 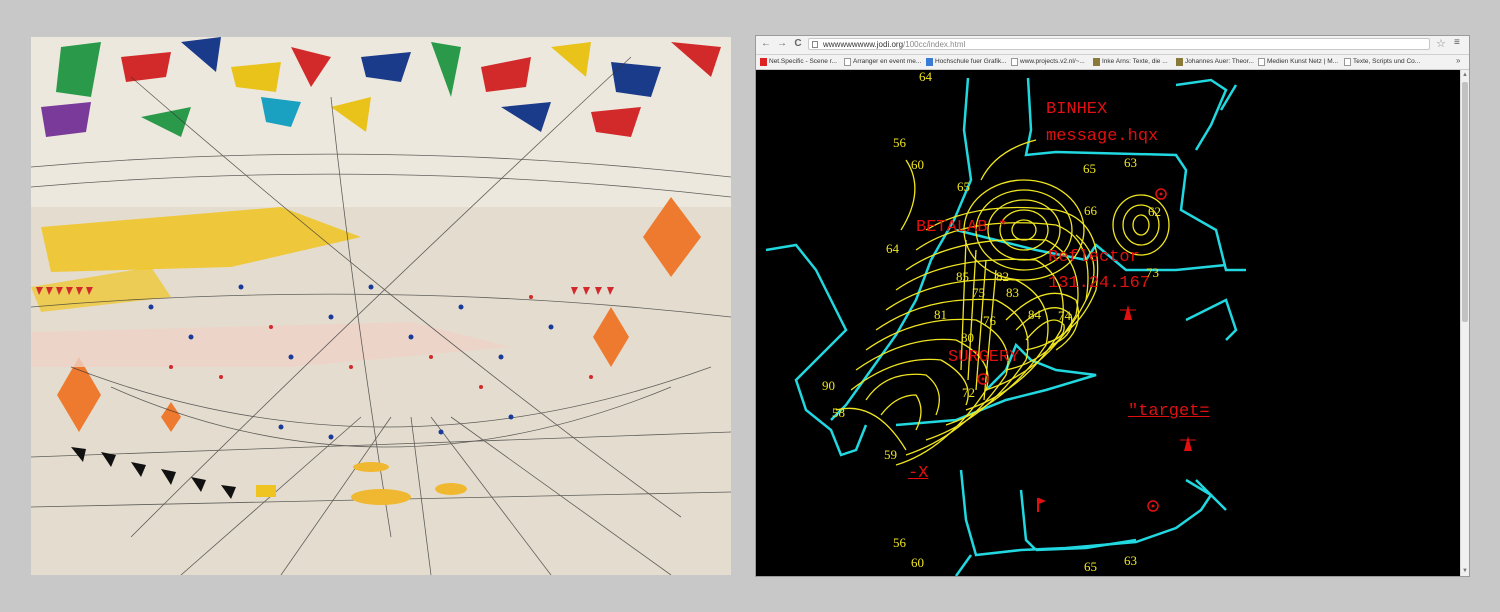 What do you see at coordinates (890, 454) in the screenshot?
I see `contour-value: 59` at bounding box center [890, 454].